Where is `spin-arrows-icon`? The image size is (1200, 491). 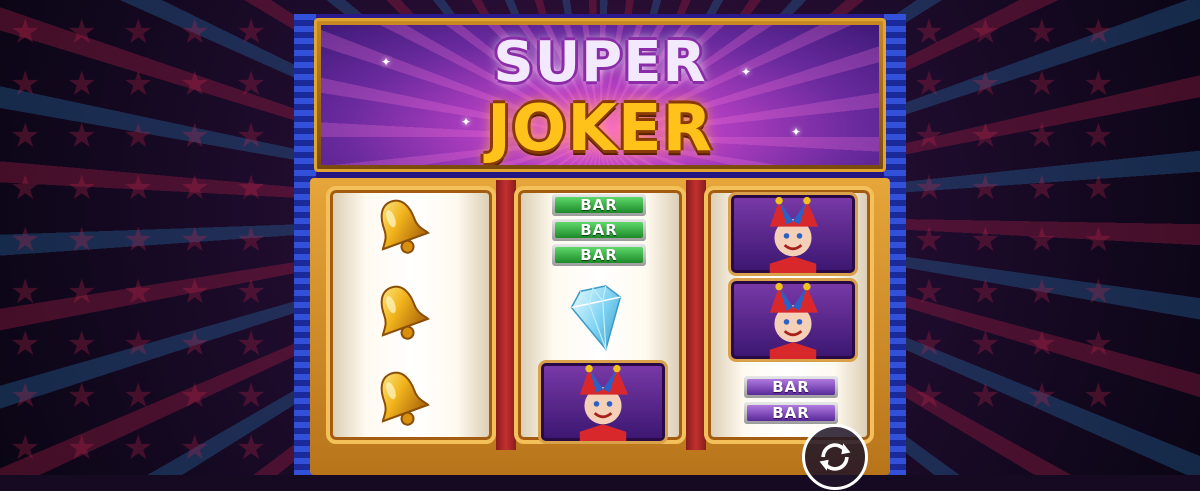
spin-arrows-icon is located at coordinates (835, 457).